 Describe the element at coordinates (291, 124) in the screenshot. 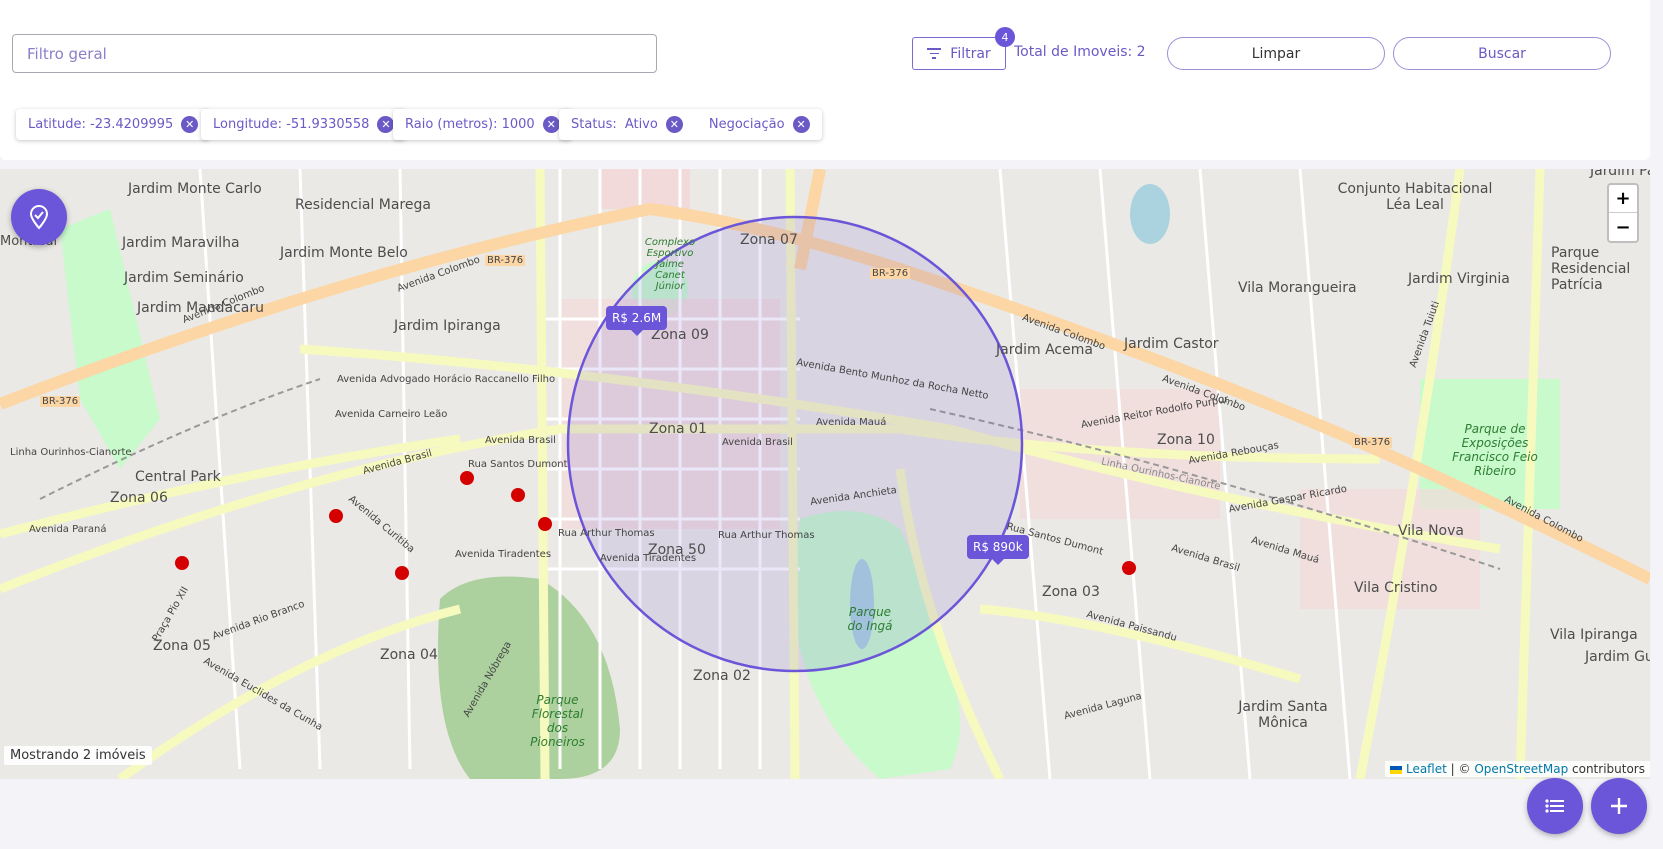

I see `chip-longitude-label: Longitude: -51.9330558` at that location.